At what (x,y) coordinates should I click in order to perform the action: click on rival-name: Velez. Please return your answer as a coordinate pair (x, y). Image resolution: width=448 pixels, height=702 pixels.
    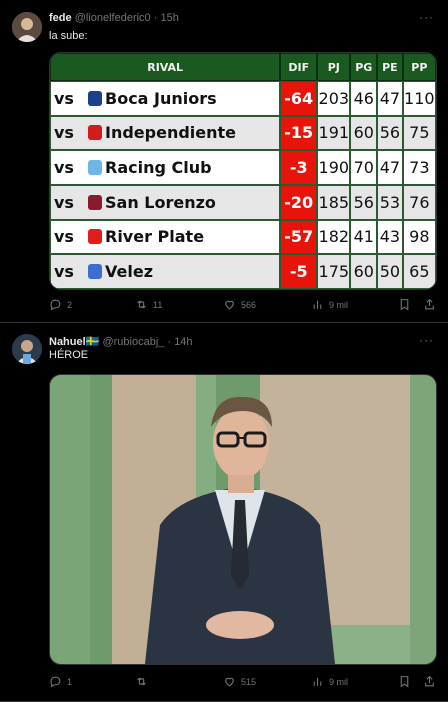
    Looking at the image, I should click on (129, 272).